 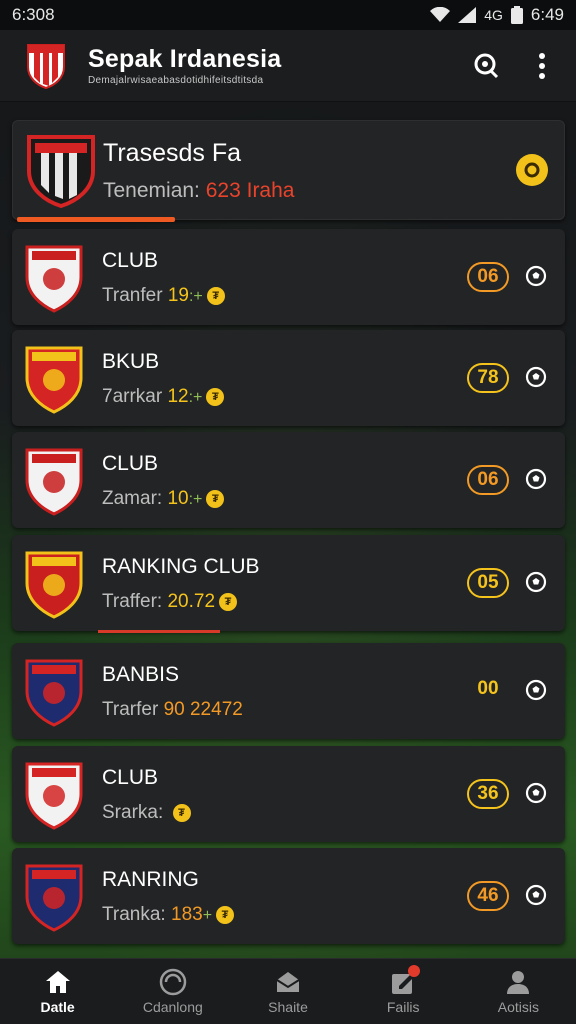 I want to click on club-list-item: CLUB Zamar: 10:+ ₮ 06, so click(x=288, y=480).